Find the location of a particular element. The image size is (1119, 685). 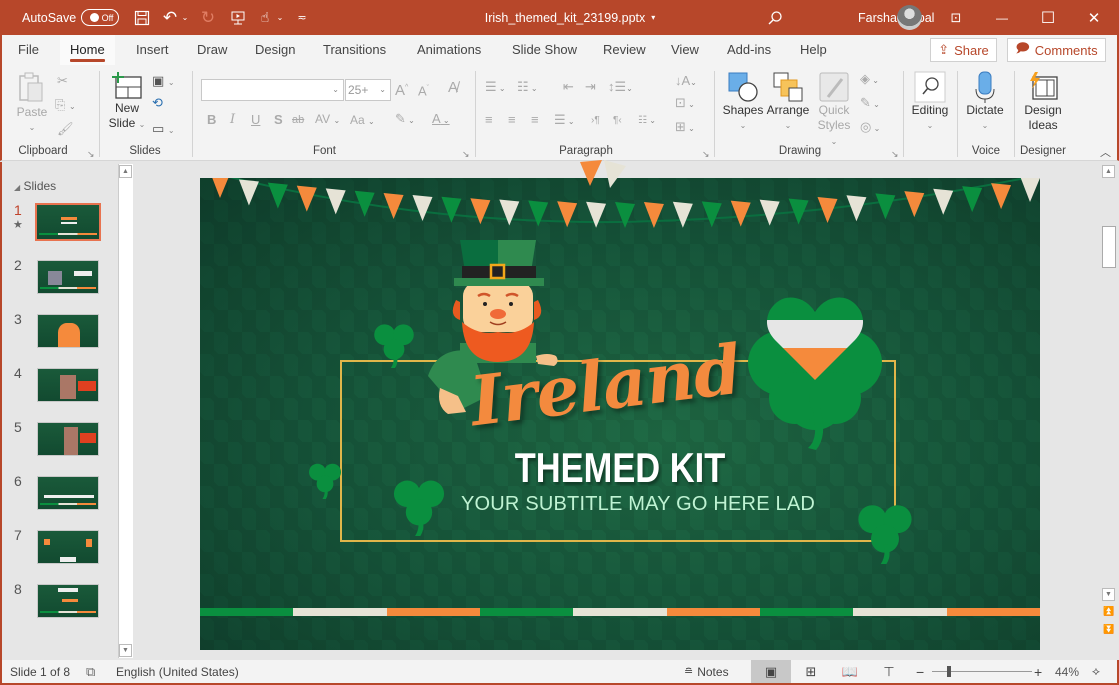

zoom-slider-thumb is located at coordinates (949, 671).